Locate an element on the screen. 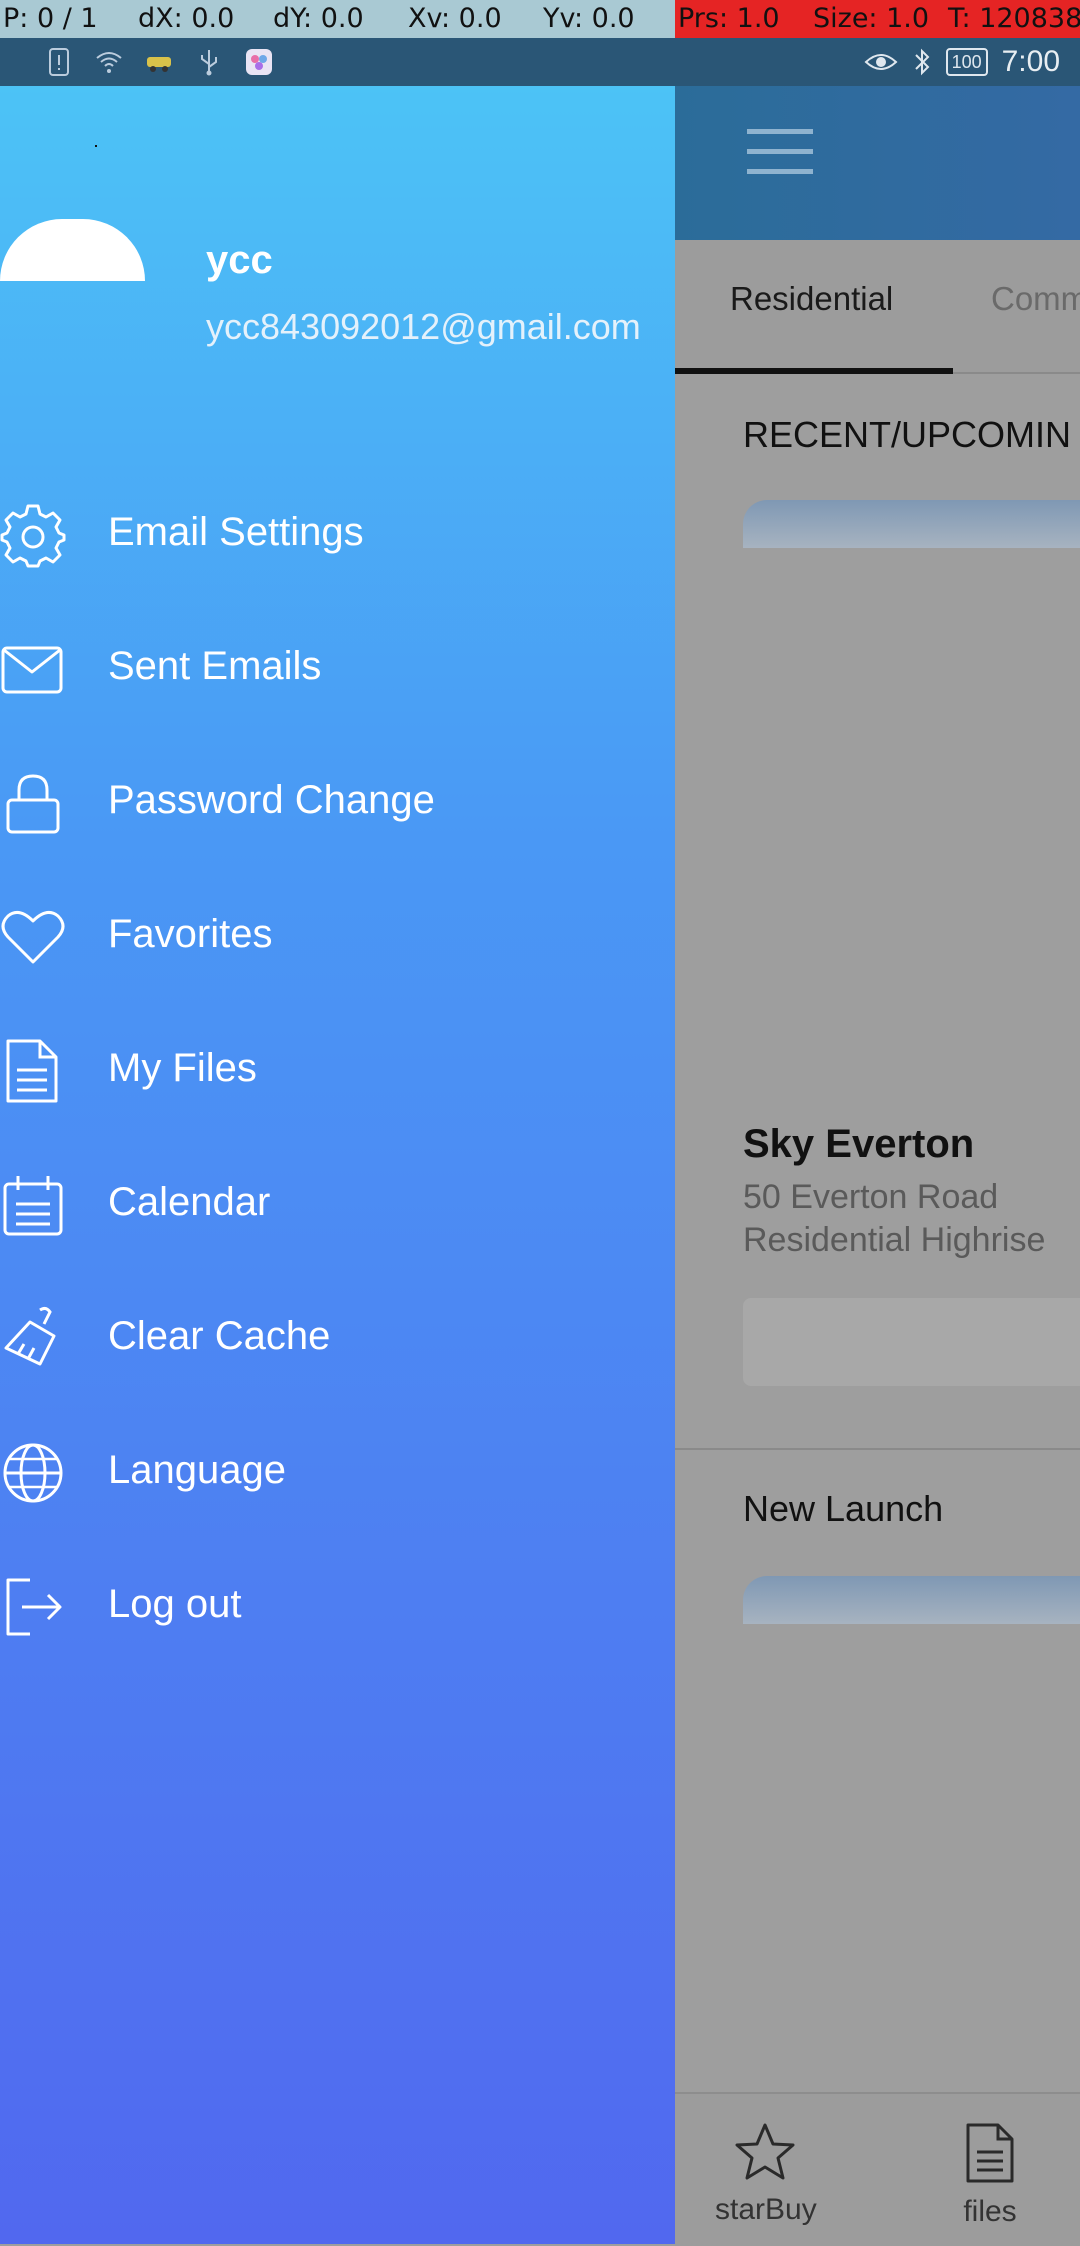 This screenshot has width=1080, height=2246. debug-xv: Xv: 0.0 is located at coordinates (455, 18).